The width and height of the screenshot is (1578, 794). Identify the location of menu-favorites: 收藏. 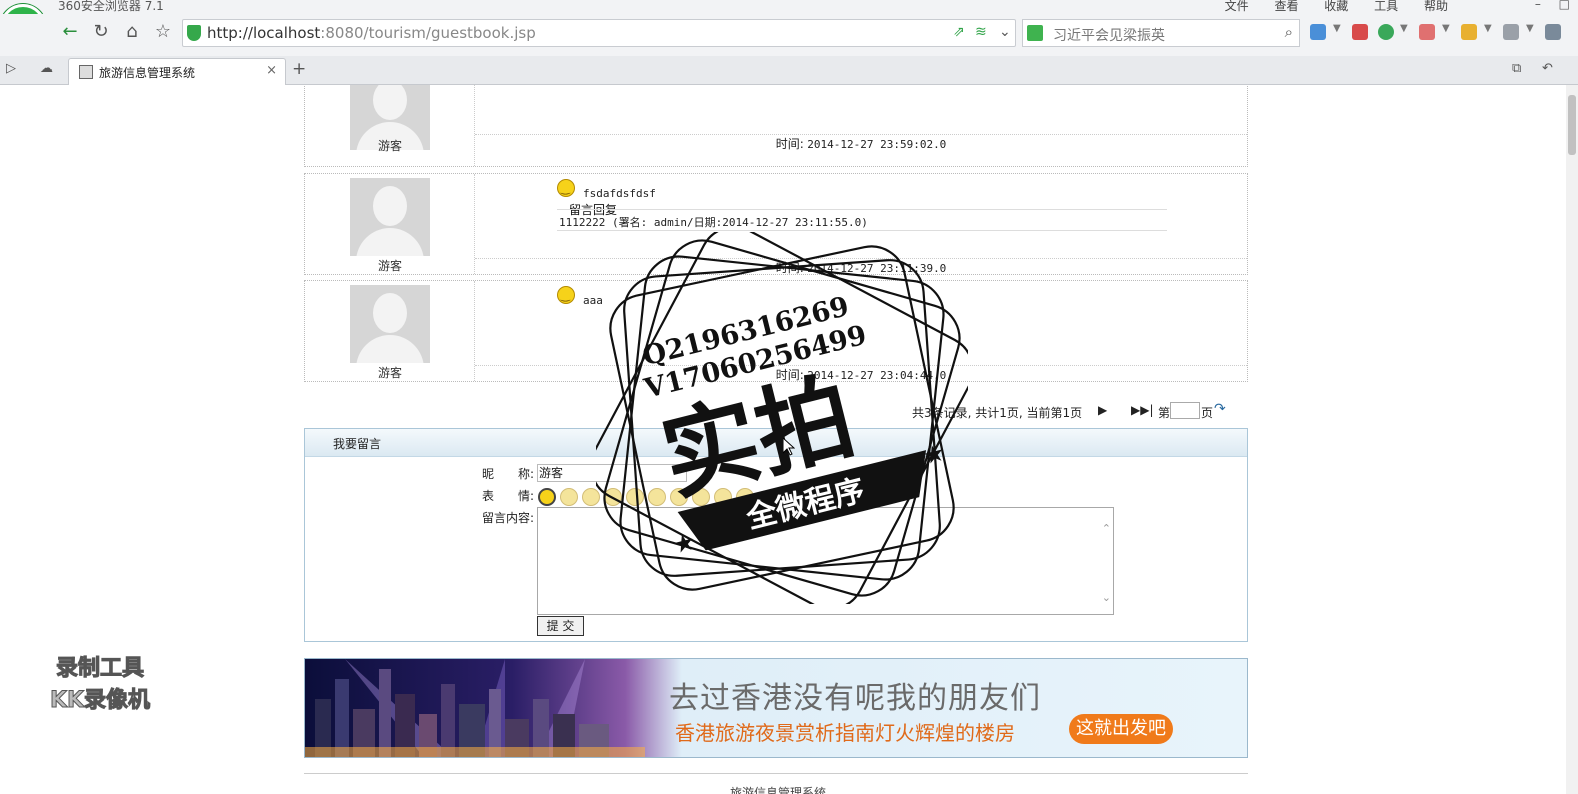
(1336, 6).